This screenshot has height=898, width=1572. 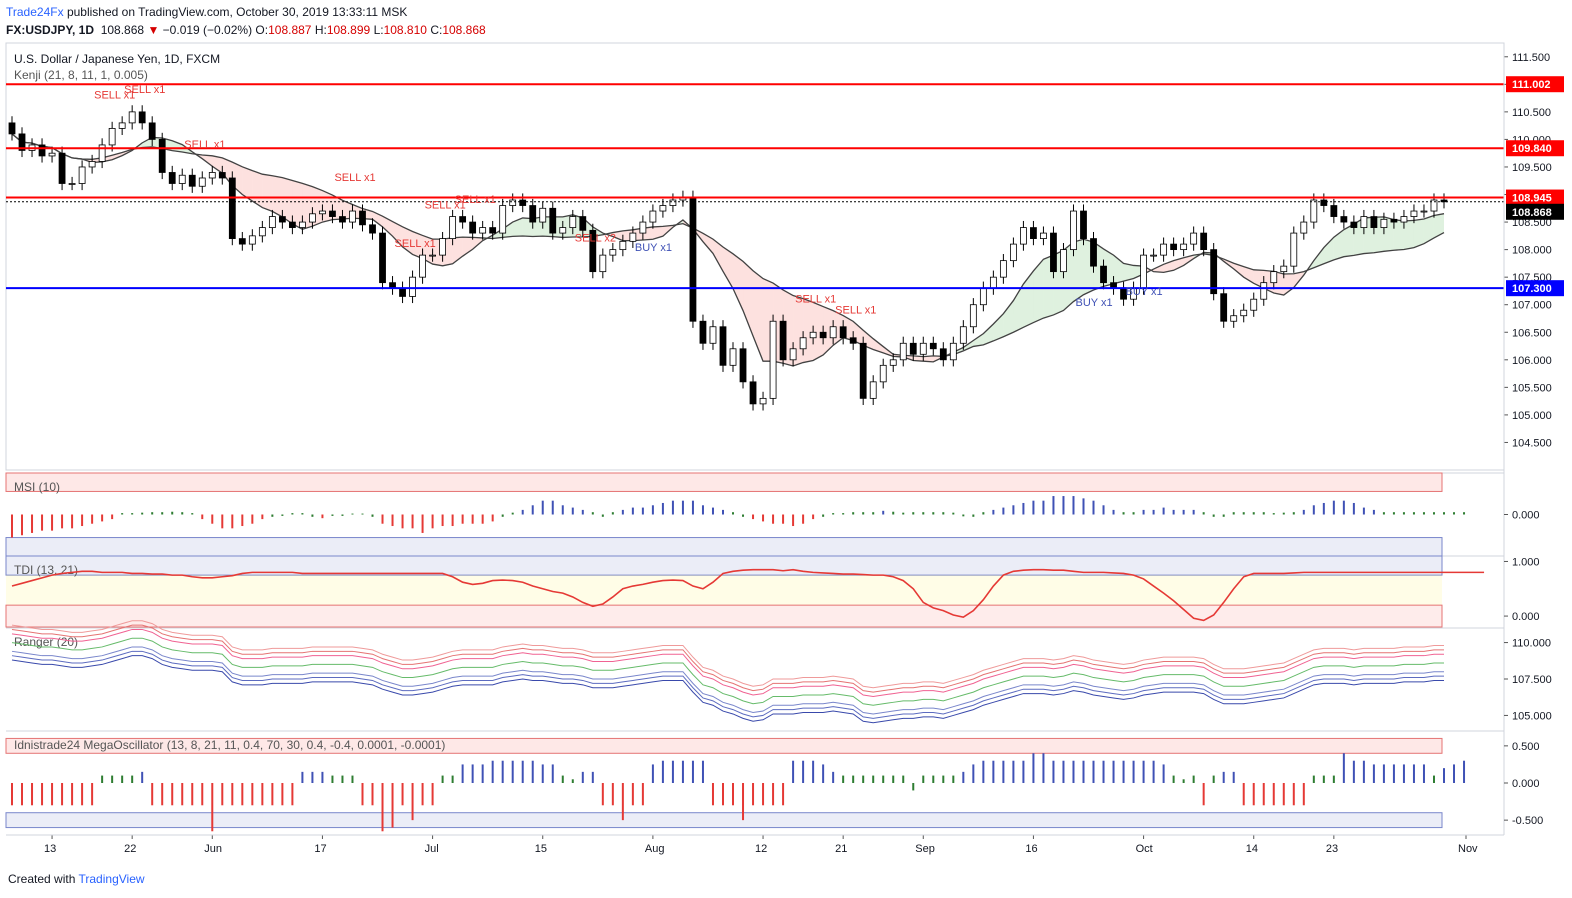 I want to click on created-with-text: Created with, so click(x=42, y=879).